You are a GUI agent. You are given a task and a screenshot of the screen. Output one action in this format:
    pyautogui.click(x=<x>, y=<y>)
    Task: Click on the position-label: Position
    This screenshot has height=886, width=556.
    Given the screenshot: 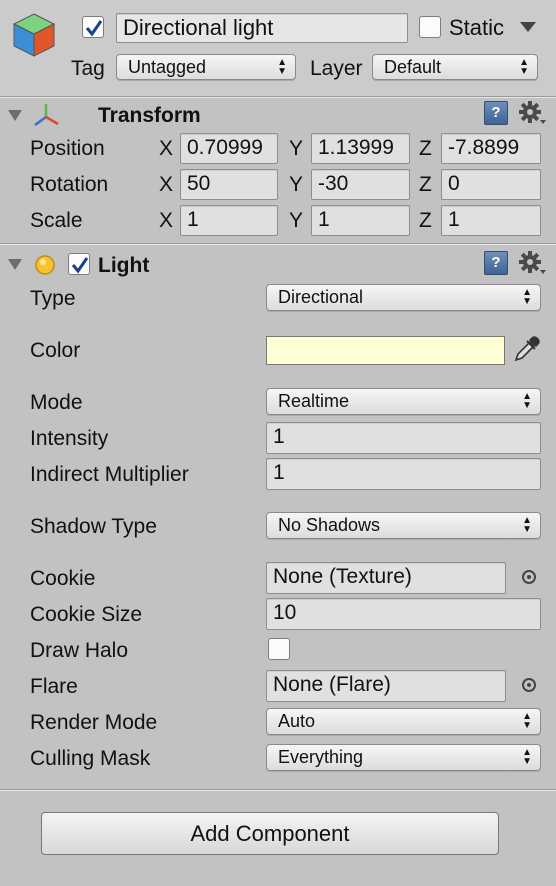 What is the action you would take?
    pyautogui.click(x=67, y=148)
    